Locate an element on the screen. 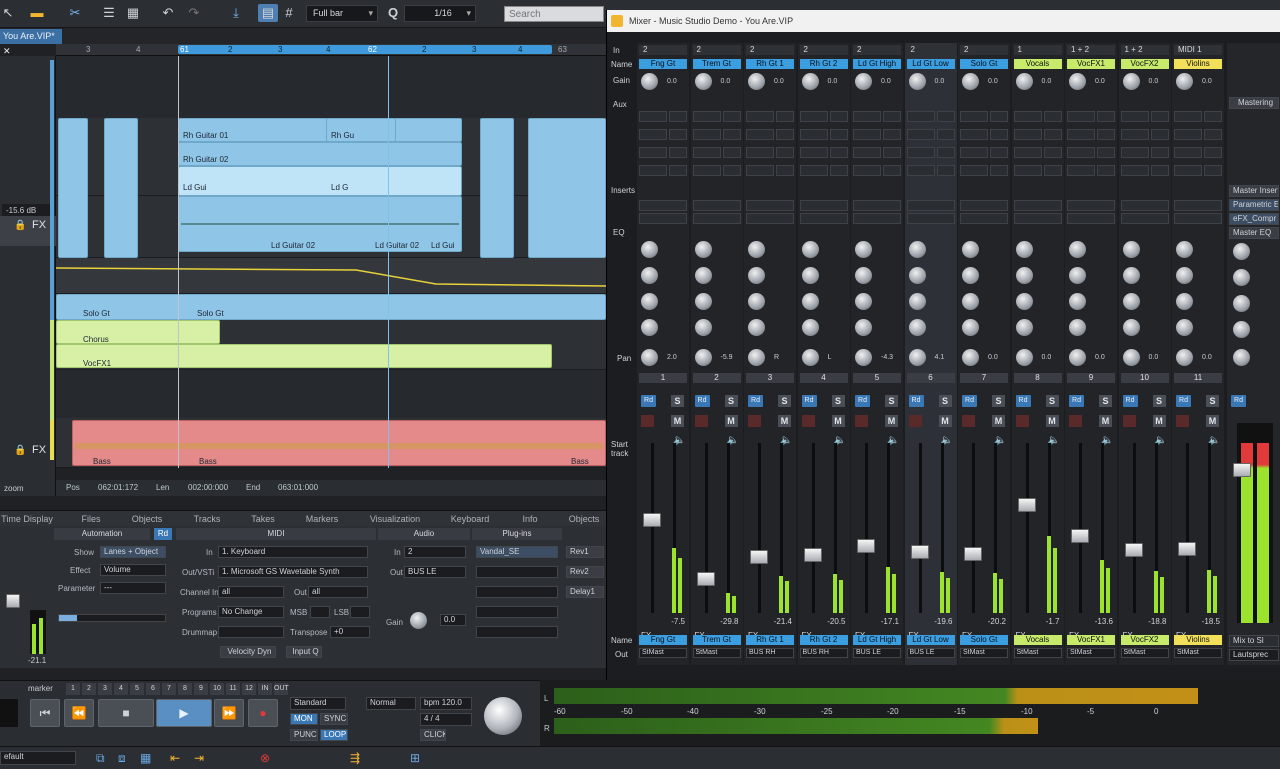  marker-button: IN is located at coordinates (265, 689).